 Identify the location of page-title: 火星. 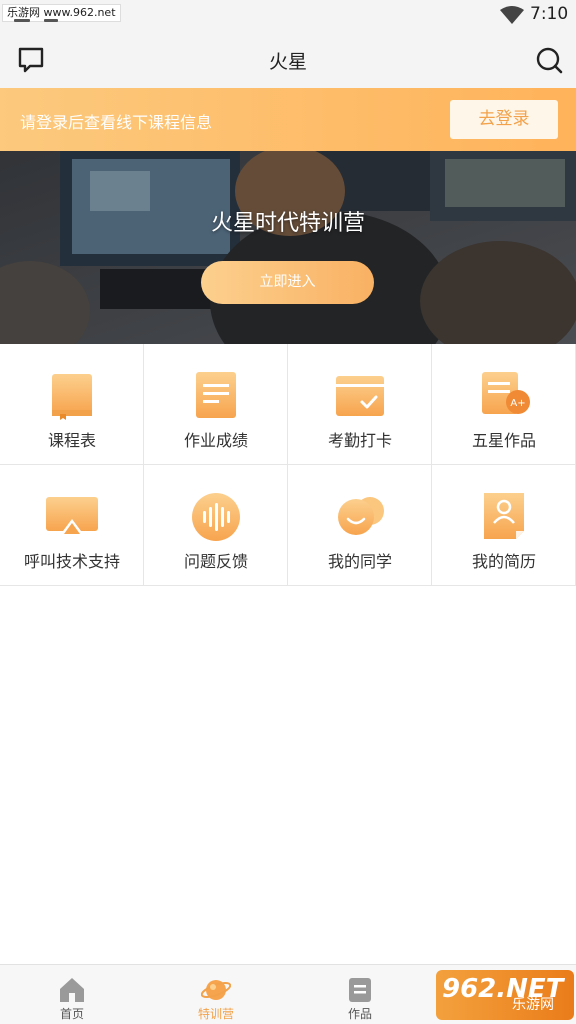
(287, 62).